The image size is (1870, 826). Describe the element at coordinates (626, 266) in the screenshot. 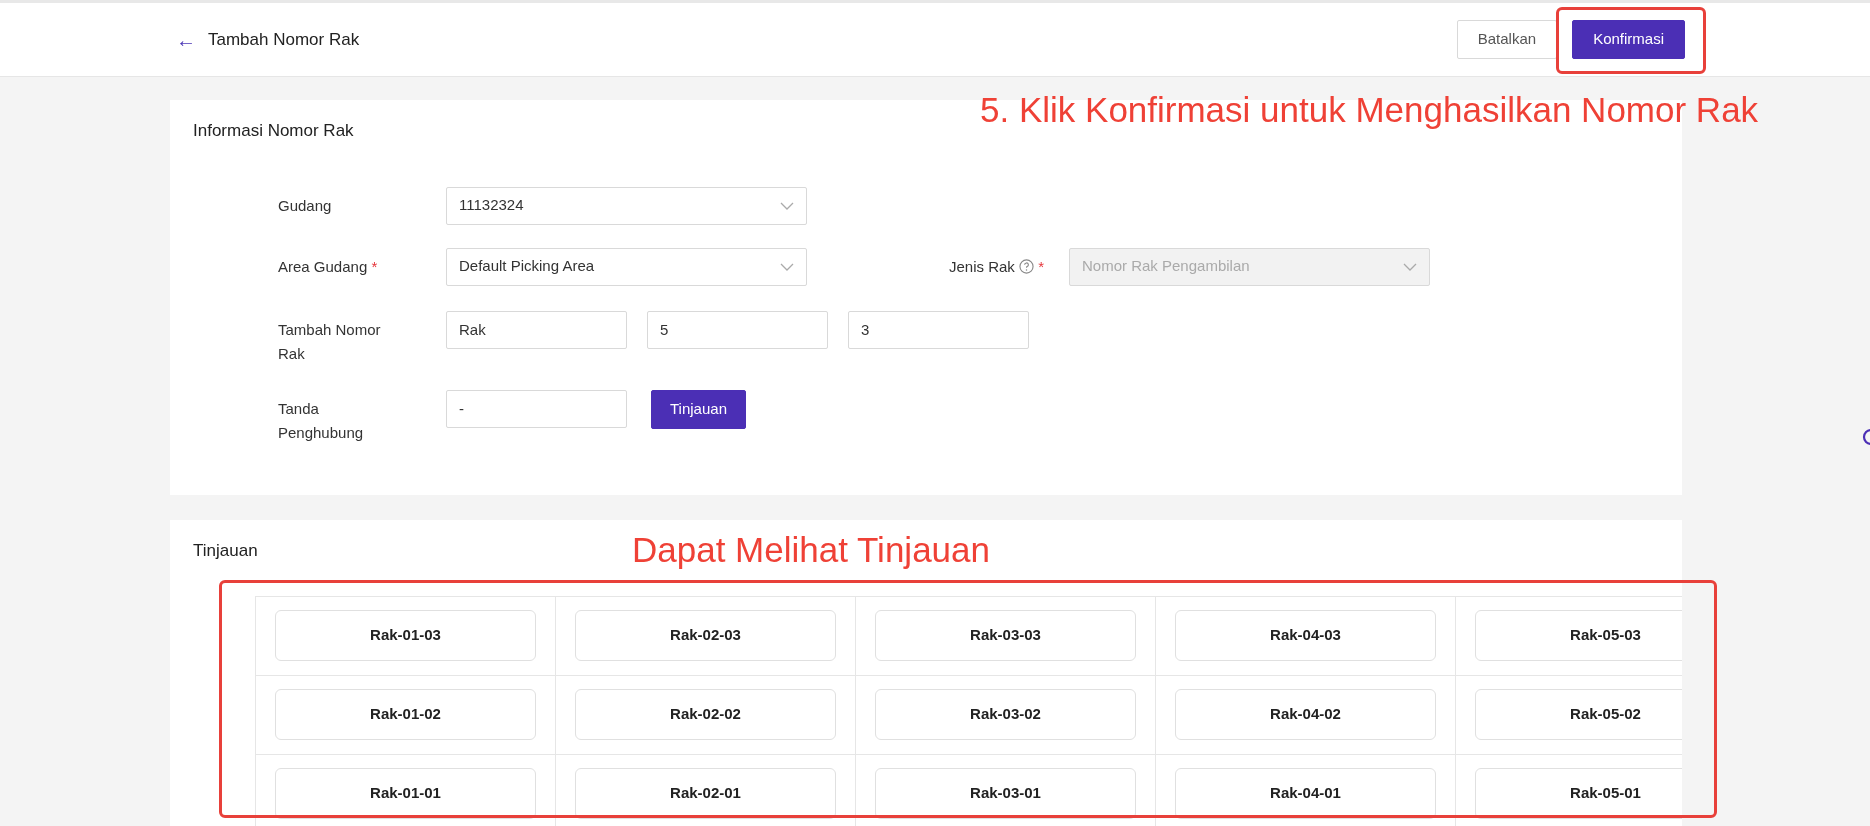

I see `select-field: Default Picking Area` at that location.